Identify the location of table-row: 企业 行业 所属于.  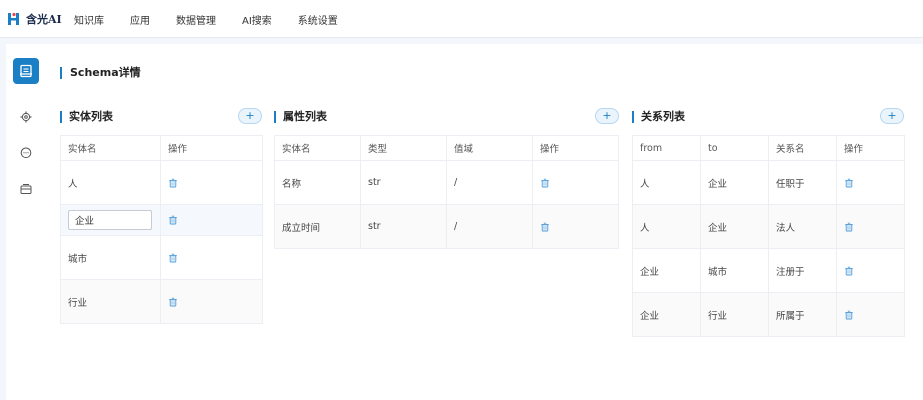
(768, 314).